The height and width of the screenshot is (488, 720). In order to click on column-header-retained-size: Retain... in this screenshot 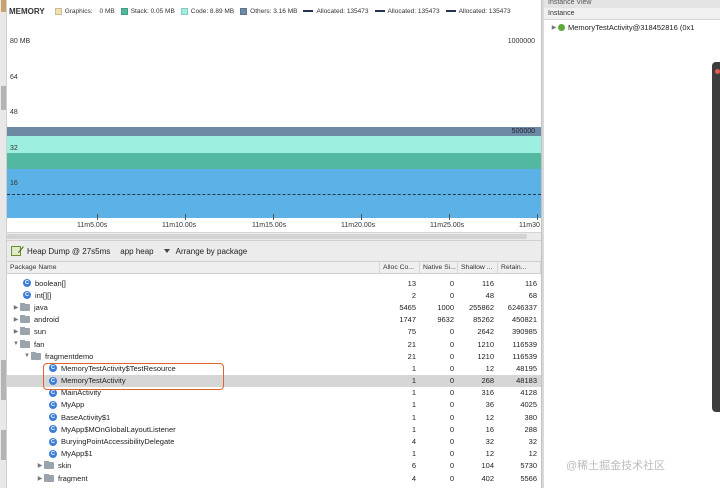, I will do `click(519, 267)`.